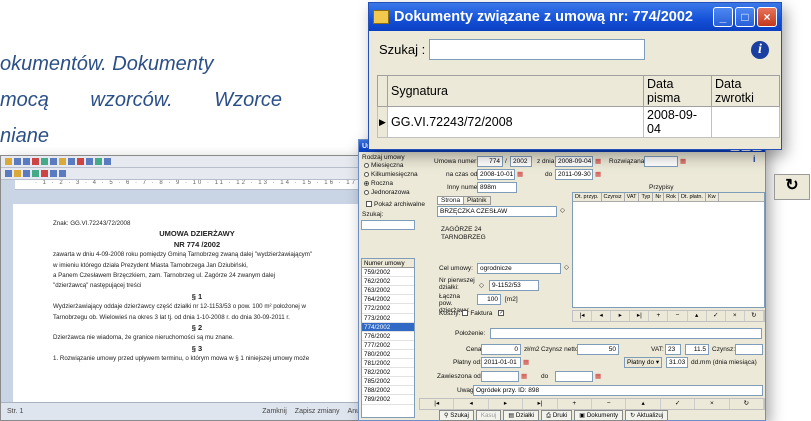 The image size is (811, 421). What do you see at coordinates (599, 415) in the screenshot?
I see `dokumenty-button: ▣ Dokumenty` at bounding box center [599, 415].